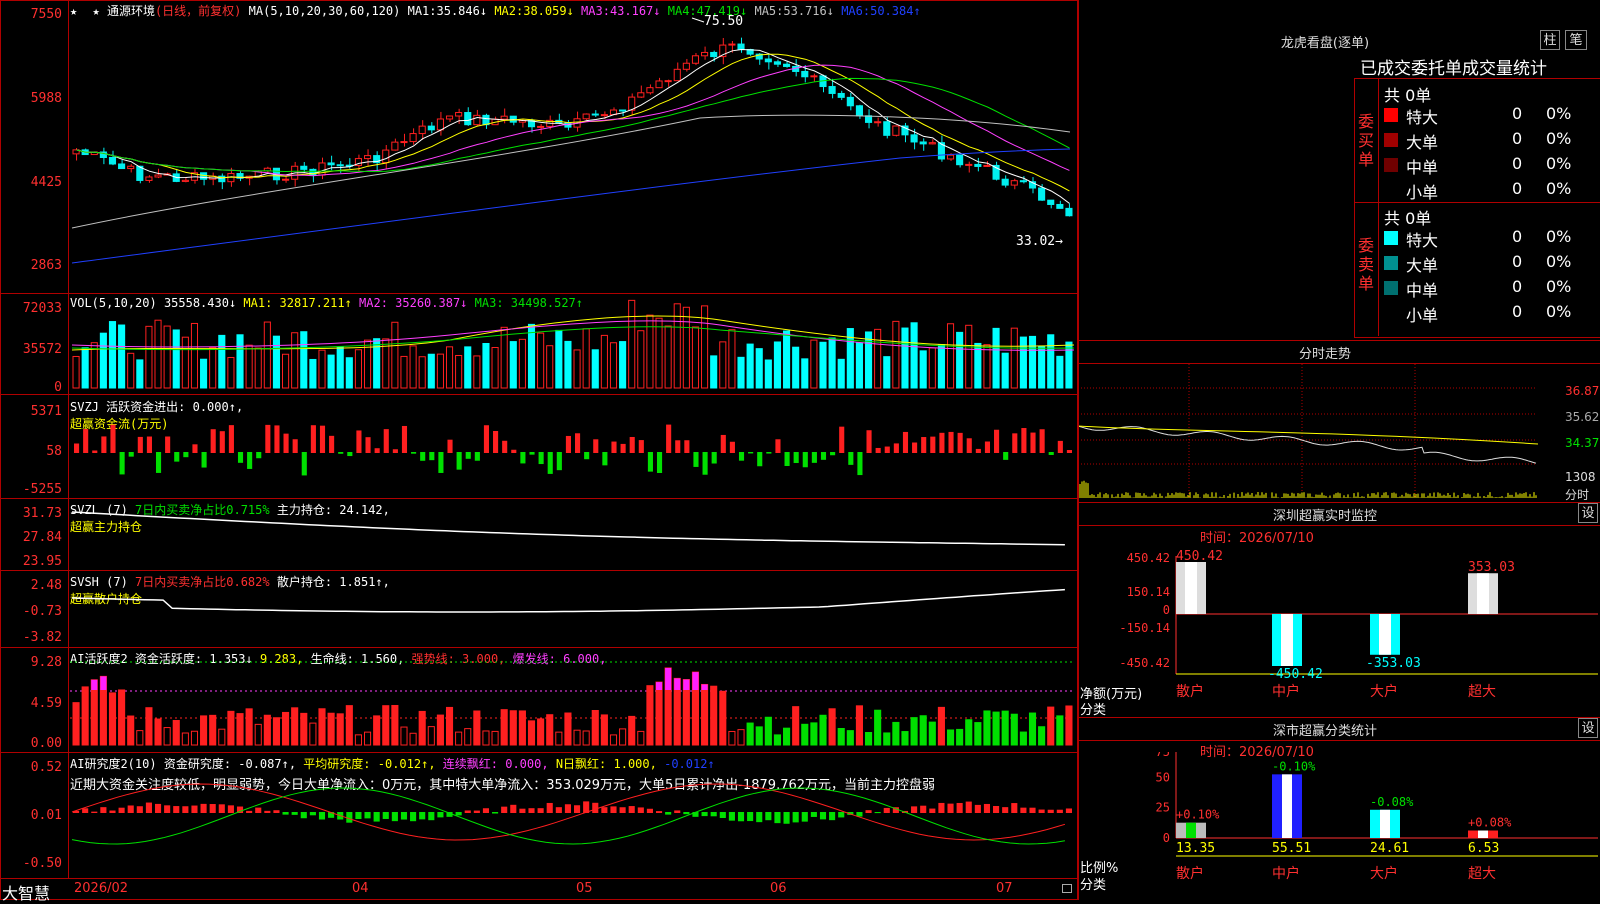 The height and width of the screenshot is (904, 1600). I want to click on lock-icon, so click(1067, 888).